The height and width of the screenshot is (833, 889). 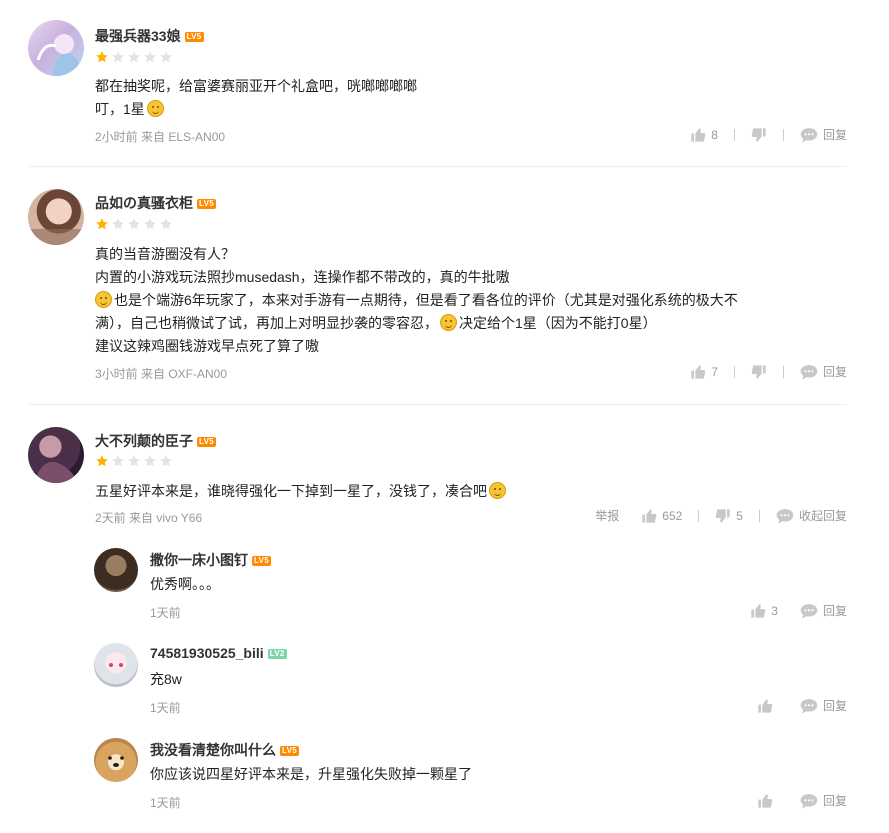 I want to click on username-text: 大不列颠的臣子, so click(x=144, y=441).